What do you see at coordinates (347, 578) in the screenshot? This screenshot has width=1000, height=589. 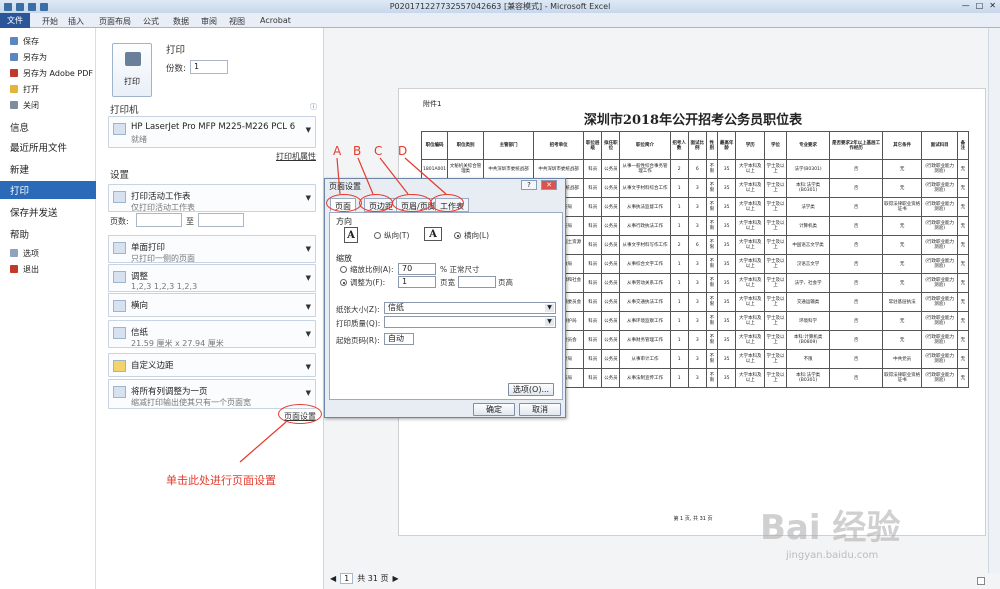 I see `page-number-input: 1` at bounding box center [347, 578].